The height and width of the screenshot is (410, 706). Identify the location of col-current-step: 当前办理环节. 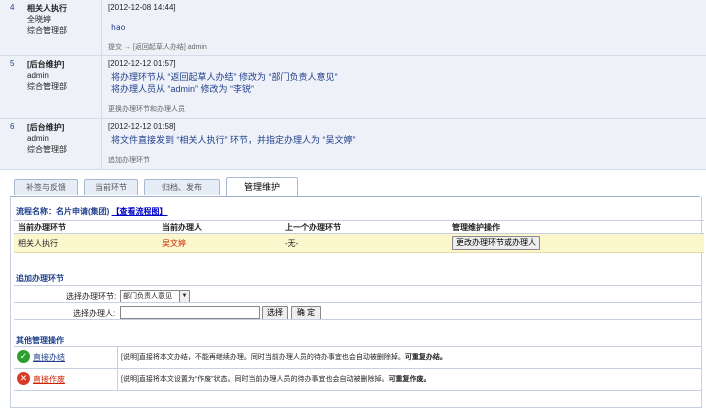
(42, 227).